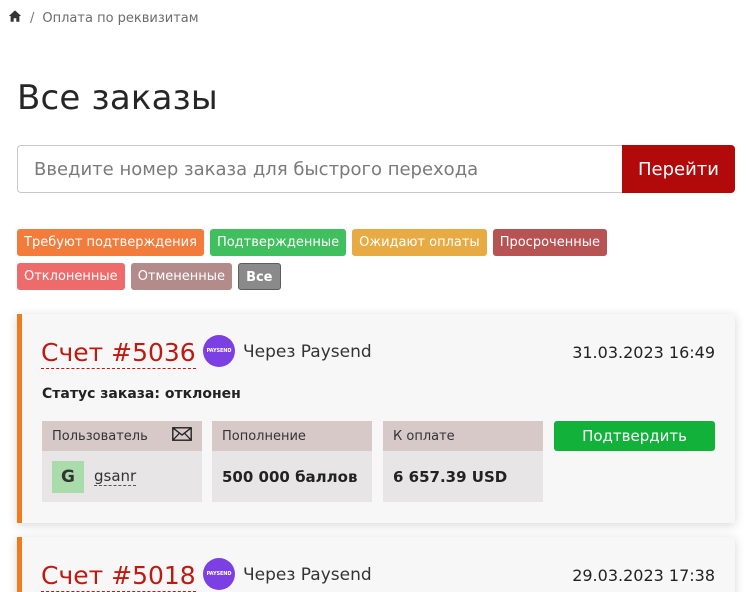 The image size is (746, 592). Describe the element at coordinates (643, 352) in the screenshot. I see `order-date: 31.03.2023 16:49` at that location.